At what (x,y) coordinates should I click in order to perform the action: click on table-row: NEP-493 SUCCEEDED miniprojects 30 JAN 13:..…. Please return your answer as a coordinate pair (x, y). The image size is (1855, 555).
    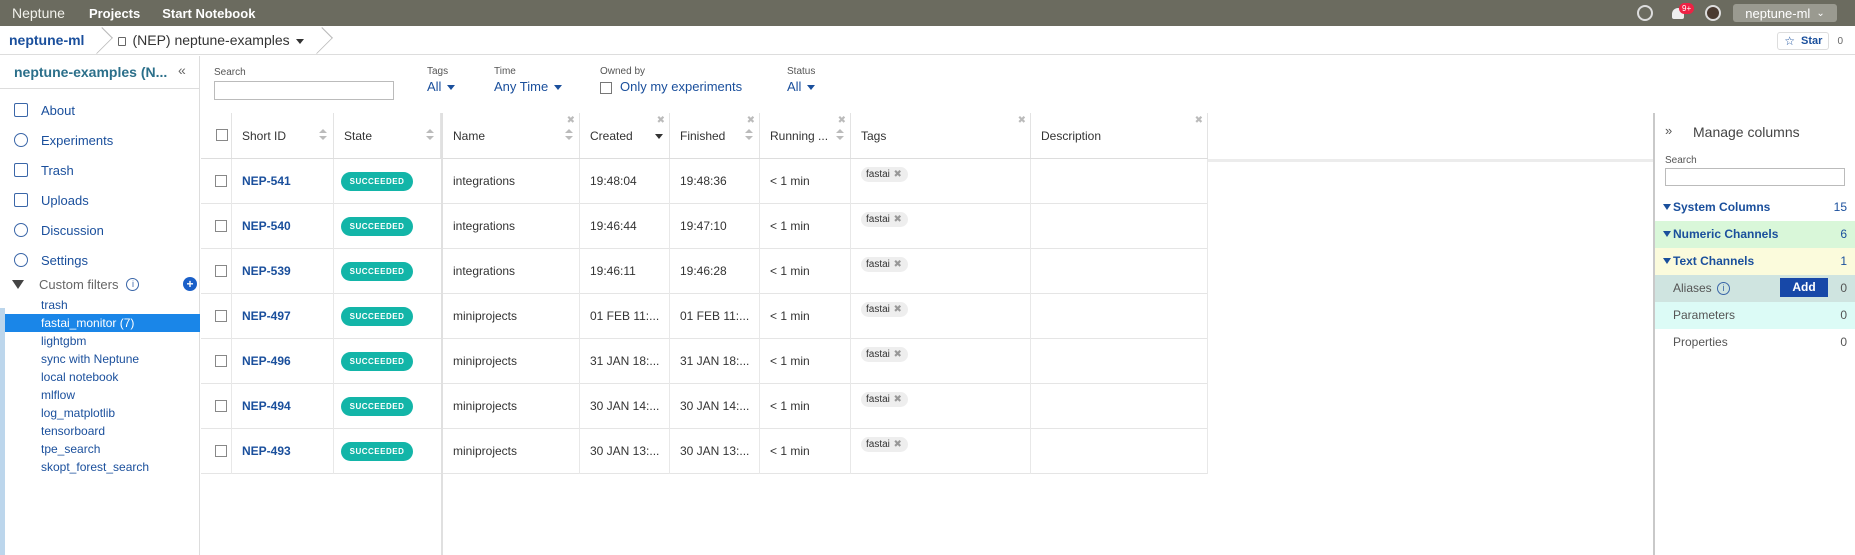
    Looking at the image, I should click on (704, 451).